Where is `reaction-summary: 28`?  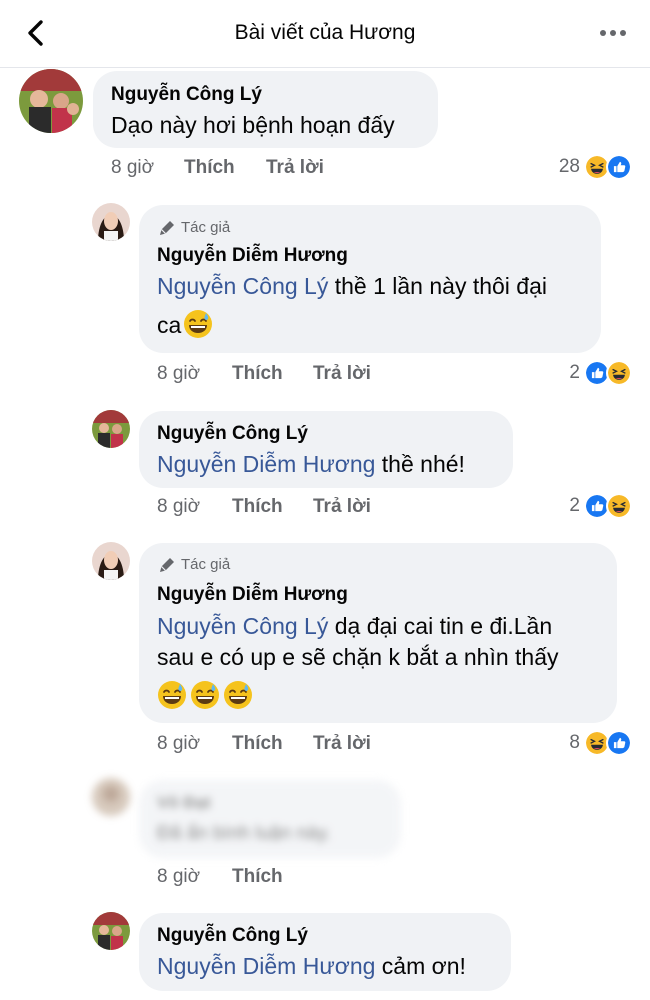 reaction-summary: 28 is located at coordinates (595, 167).